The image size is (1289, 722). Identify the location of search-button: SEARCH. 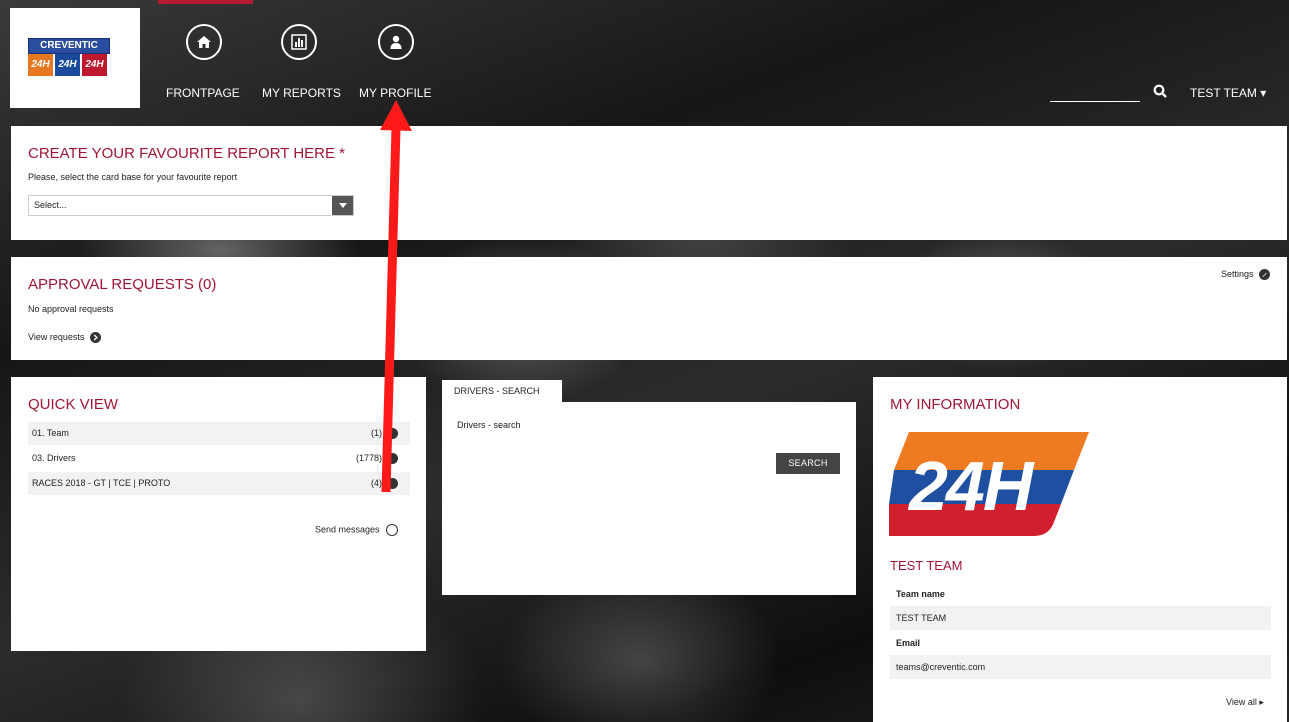
(808, 463).